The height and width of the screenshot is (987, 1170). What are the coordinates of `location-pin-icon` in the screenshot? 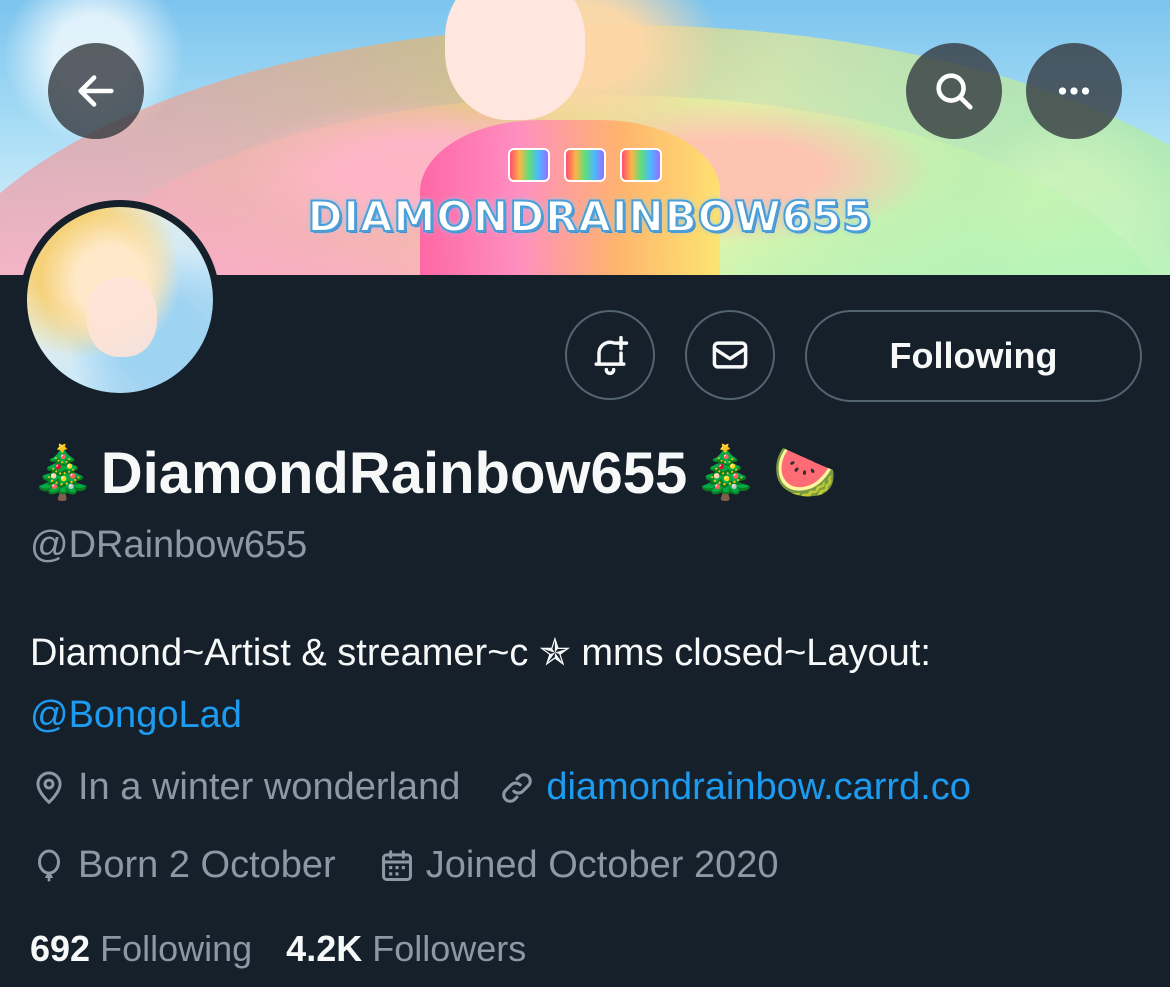 It's located at (49, 787).